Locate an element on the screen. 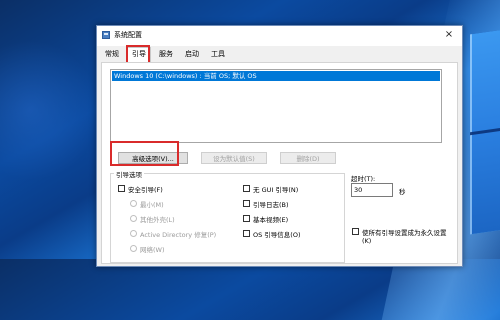 The height and width of the screenshot is (320, 500). advanced-options-highlight is located at coordinates (144, 153).